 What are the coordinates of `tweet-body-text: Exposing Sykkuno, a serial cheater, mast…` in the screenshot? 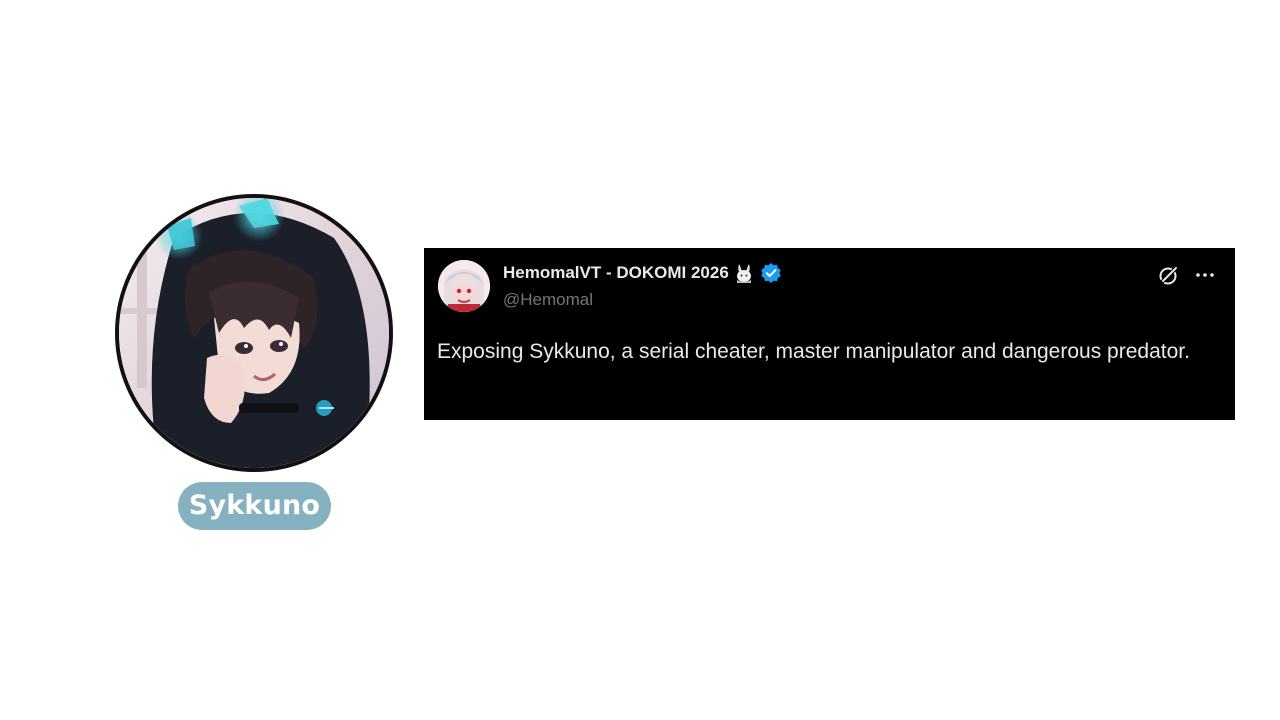 It's located at (813, 351).